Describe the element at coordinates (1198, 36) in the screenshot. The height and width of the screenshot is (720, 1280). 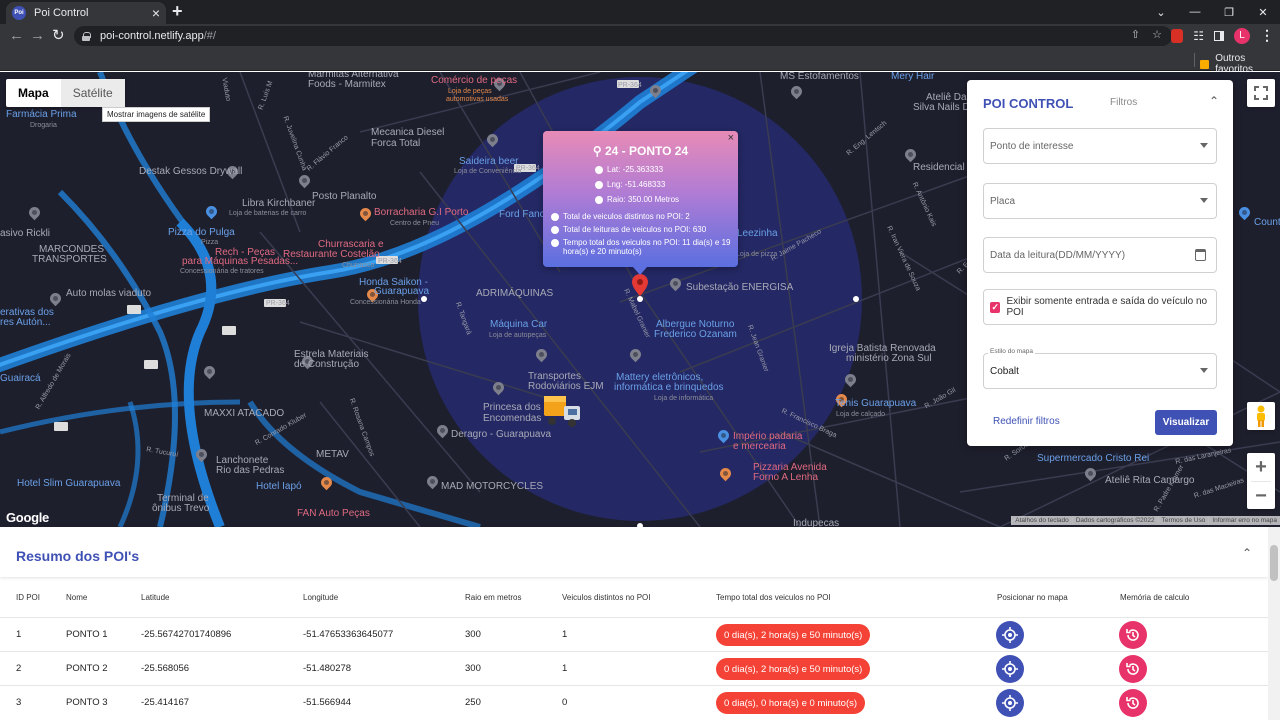
I see `puzzle-icon: ☷` at that location.